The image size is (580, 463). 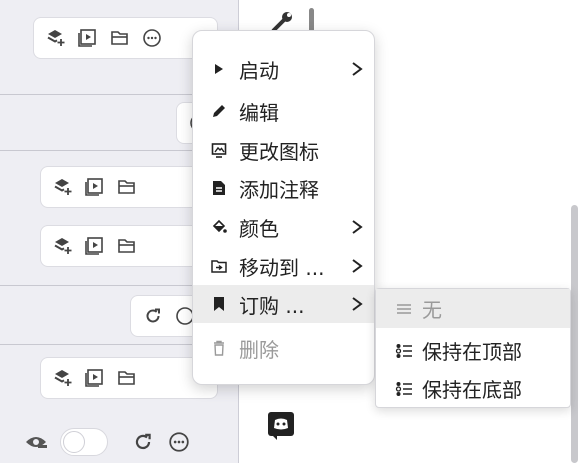 What do you see at coordinates (36, 442) in the screenshot?
I see `eye-minus-icon` at bounding box center [36, 442].